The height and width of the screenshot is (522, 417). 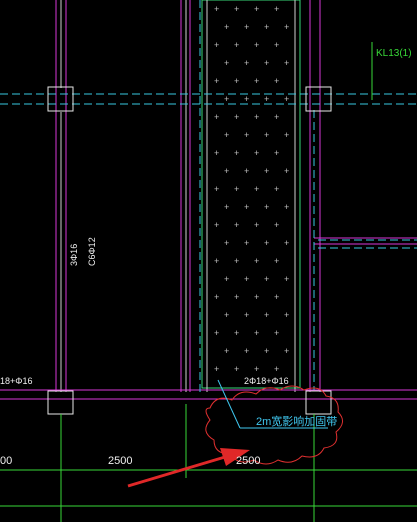 What do you see at coordinates (296, 421) in the screenshot?
I see `backfill-note: 2m宽影响加固带` at bounding box center [296, 421].